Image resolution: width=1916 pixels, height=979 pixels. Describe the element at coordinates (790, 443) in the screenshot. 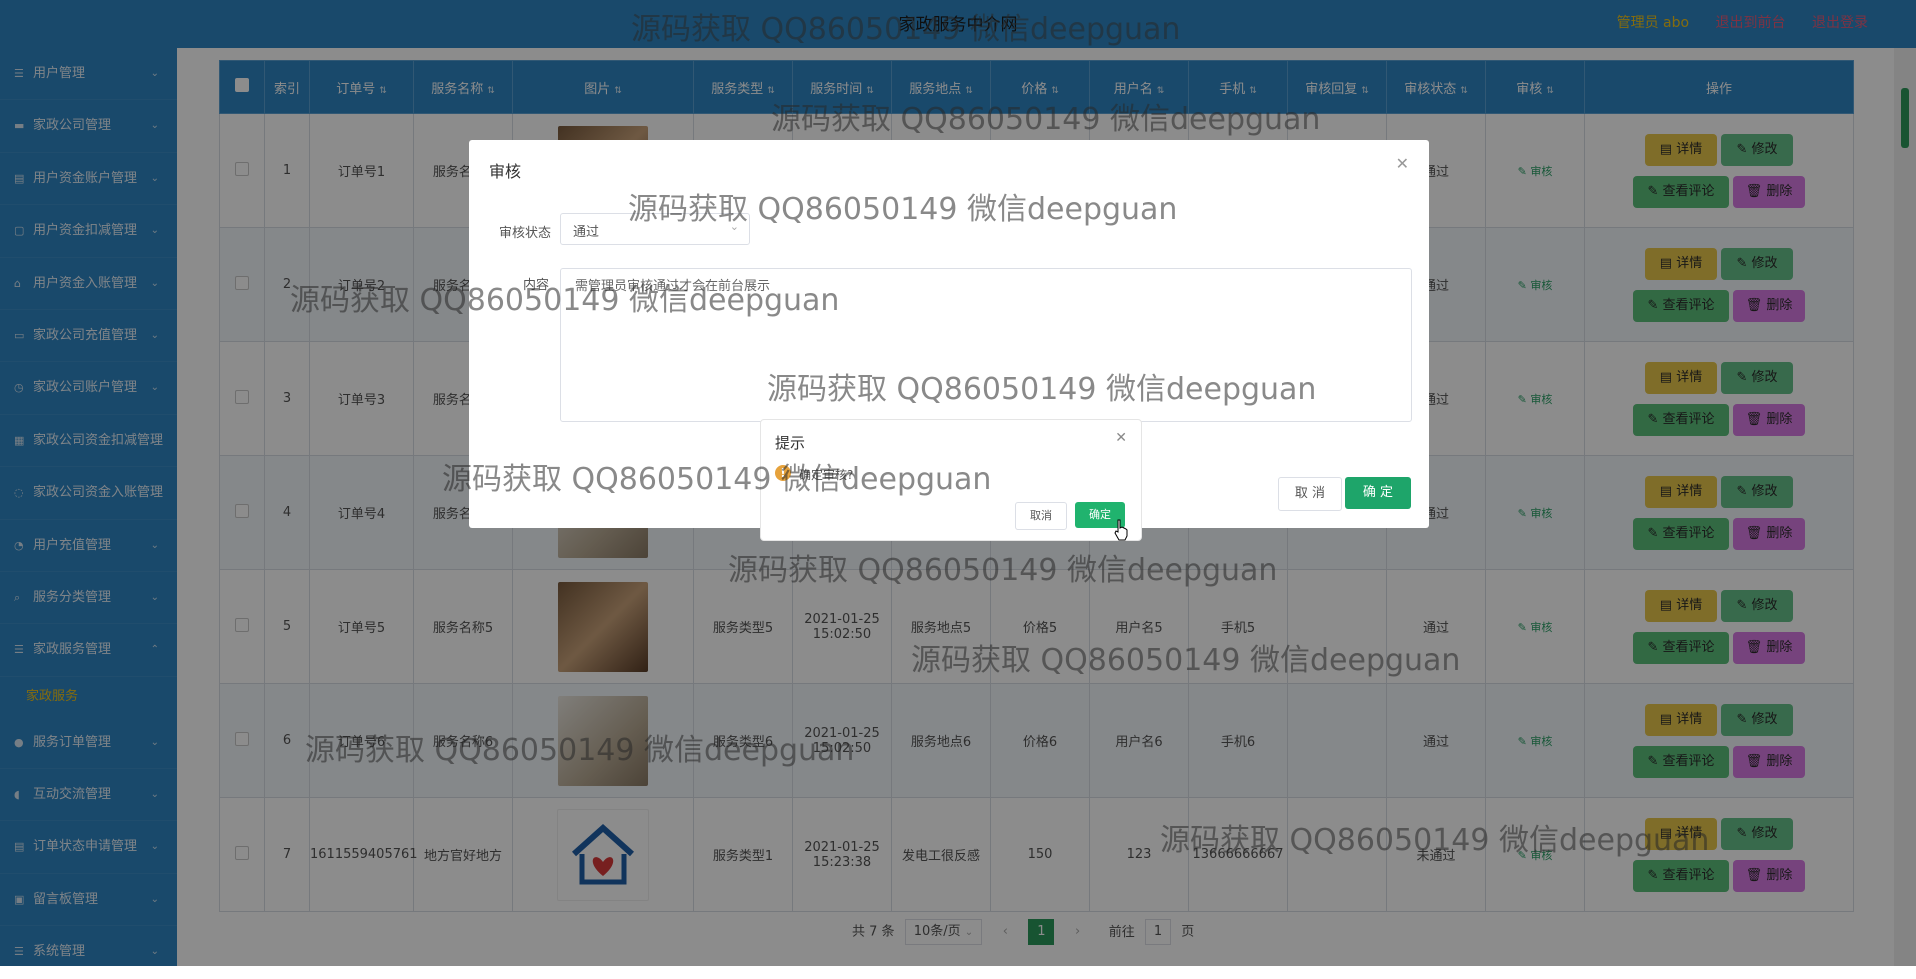

I see `messagebox-title: 提示` at that location.